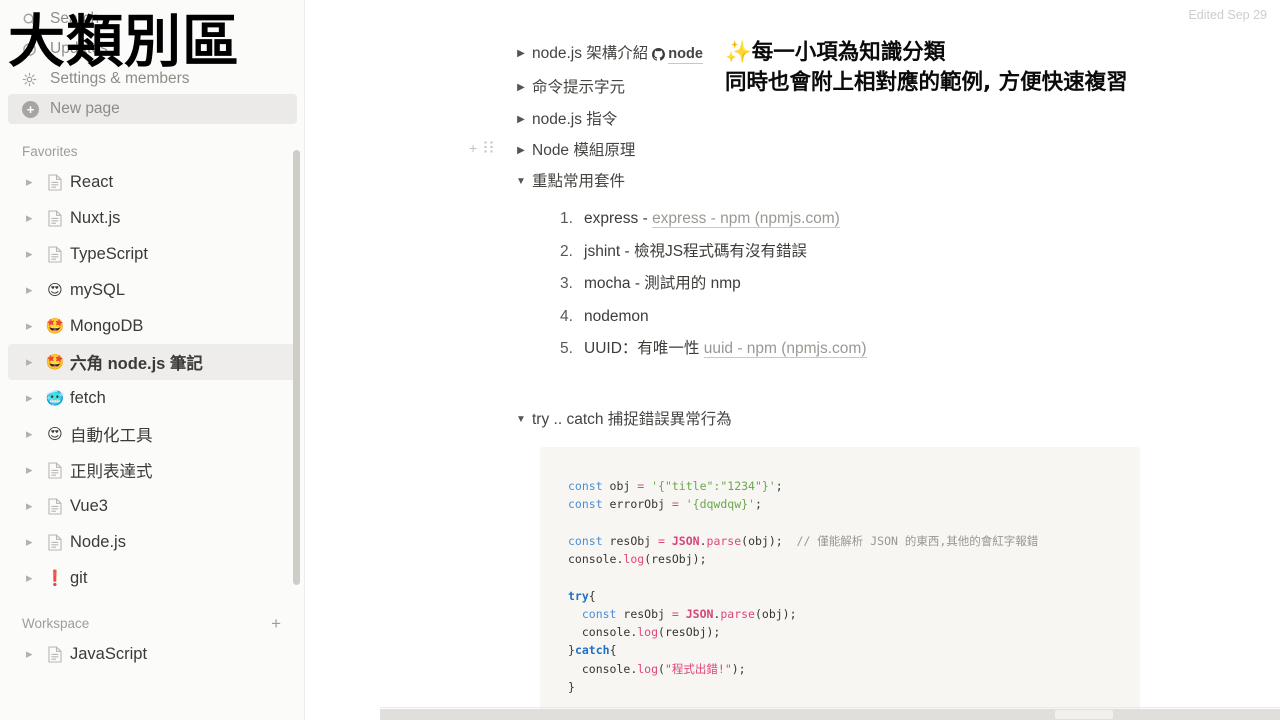 The width and height of the screenshot is (1280, 720). Describe the element at coordinates (89, 505) in the screenshot. I see `sidebar-item-label: Vue3` at that location.